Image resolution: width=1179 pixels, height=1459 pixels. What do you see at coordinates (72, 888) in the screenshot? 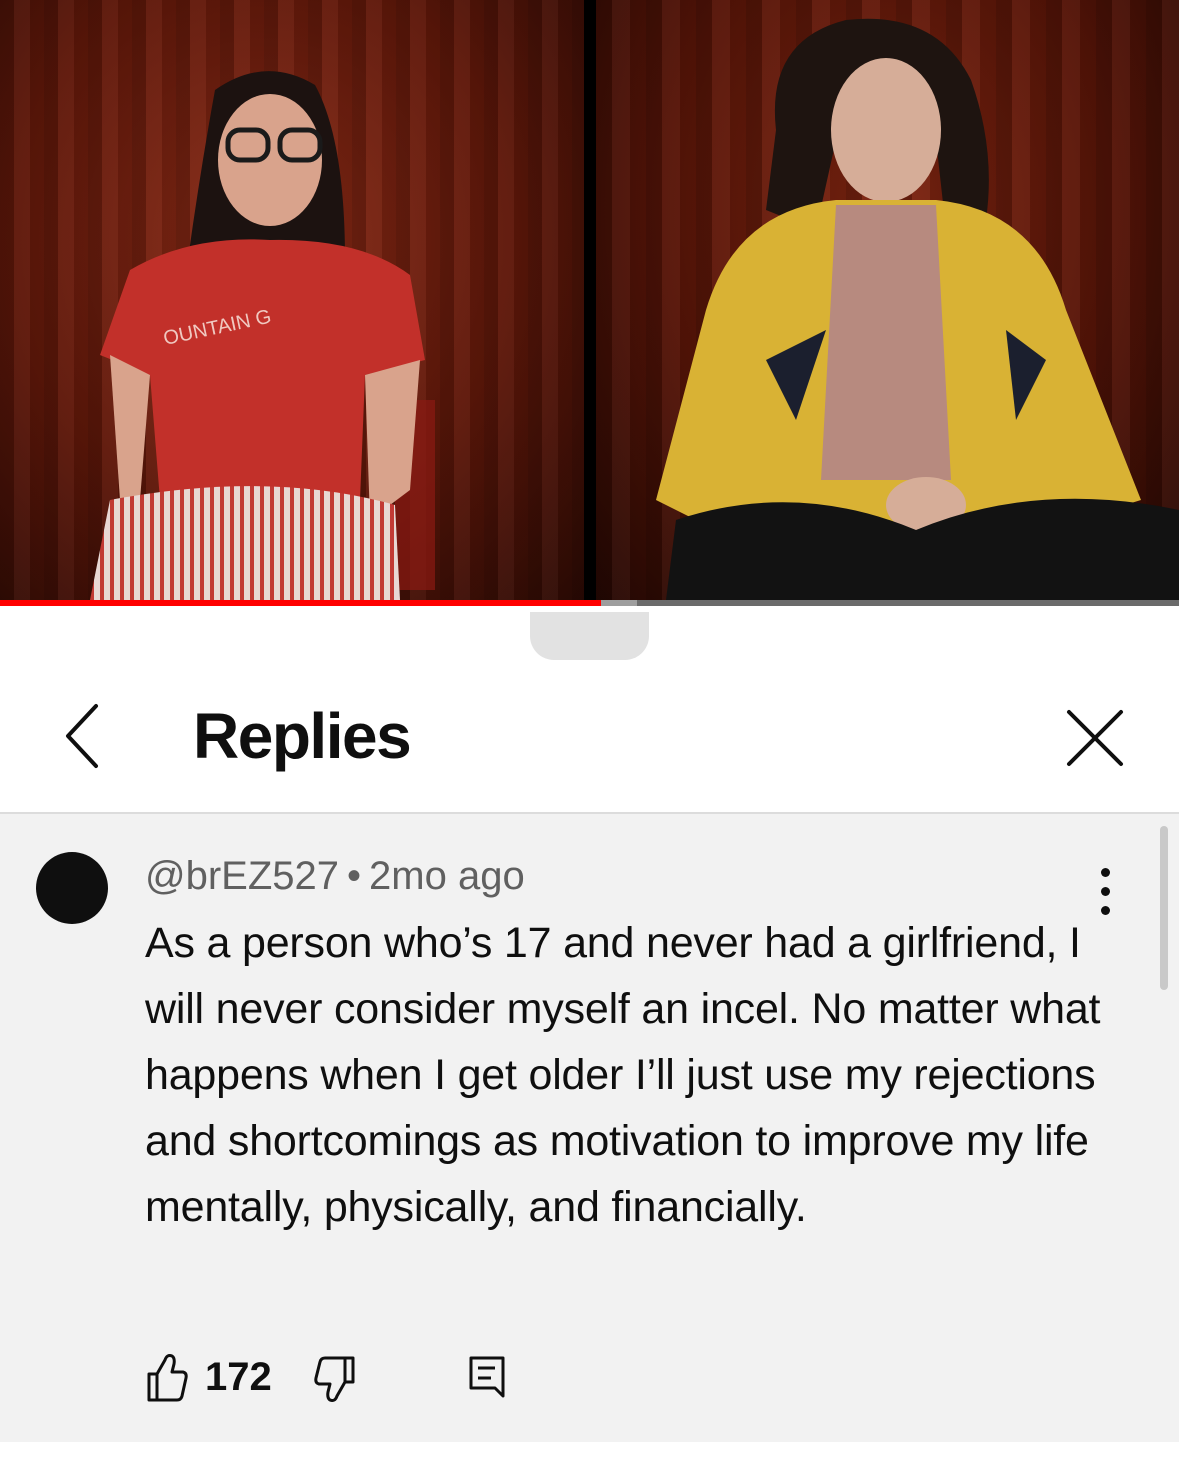
I see `avatar` at bounding box center [72, 888].